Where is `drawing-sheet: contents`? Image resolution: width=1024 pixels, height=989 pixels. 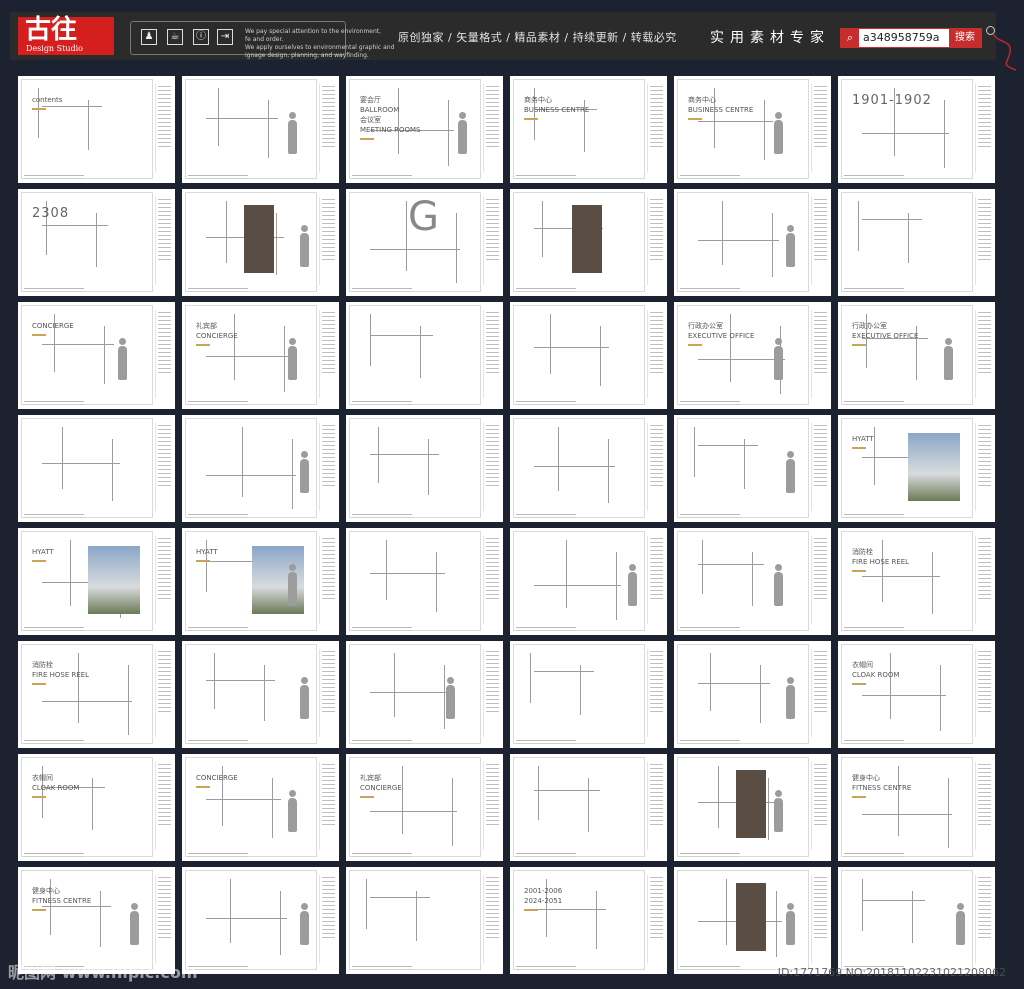 drawing-sheet: contents is located at coordinates (96, 129).